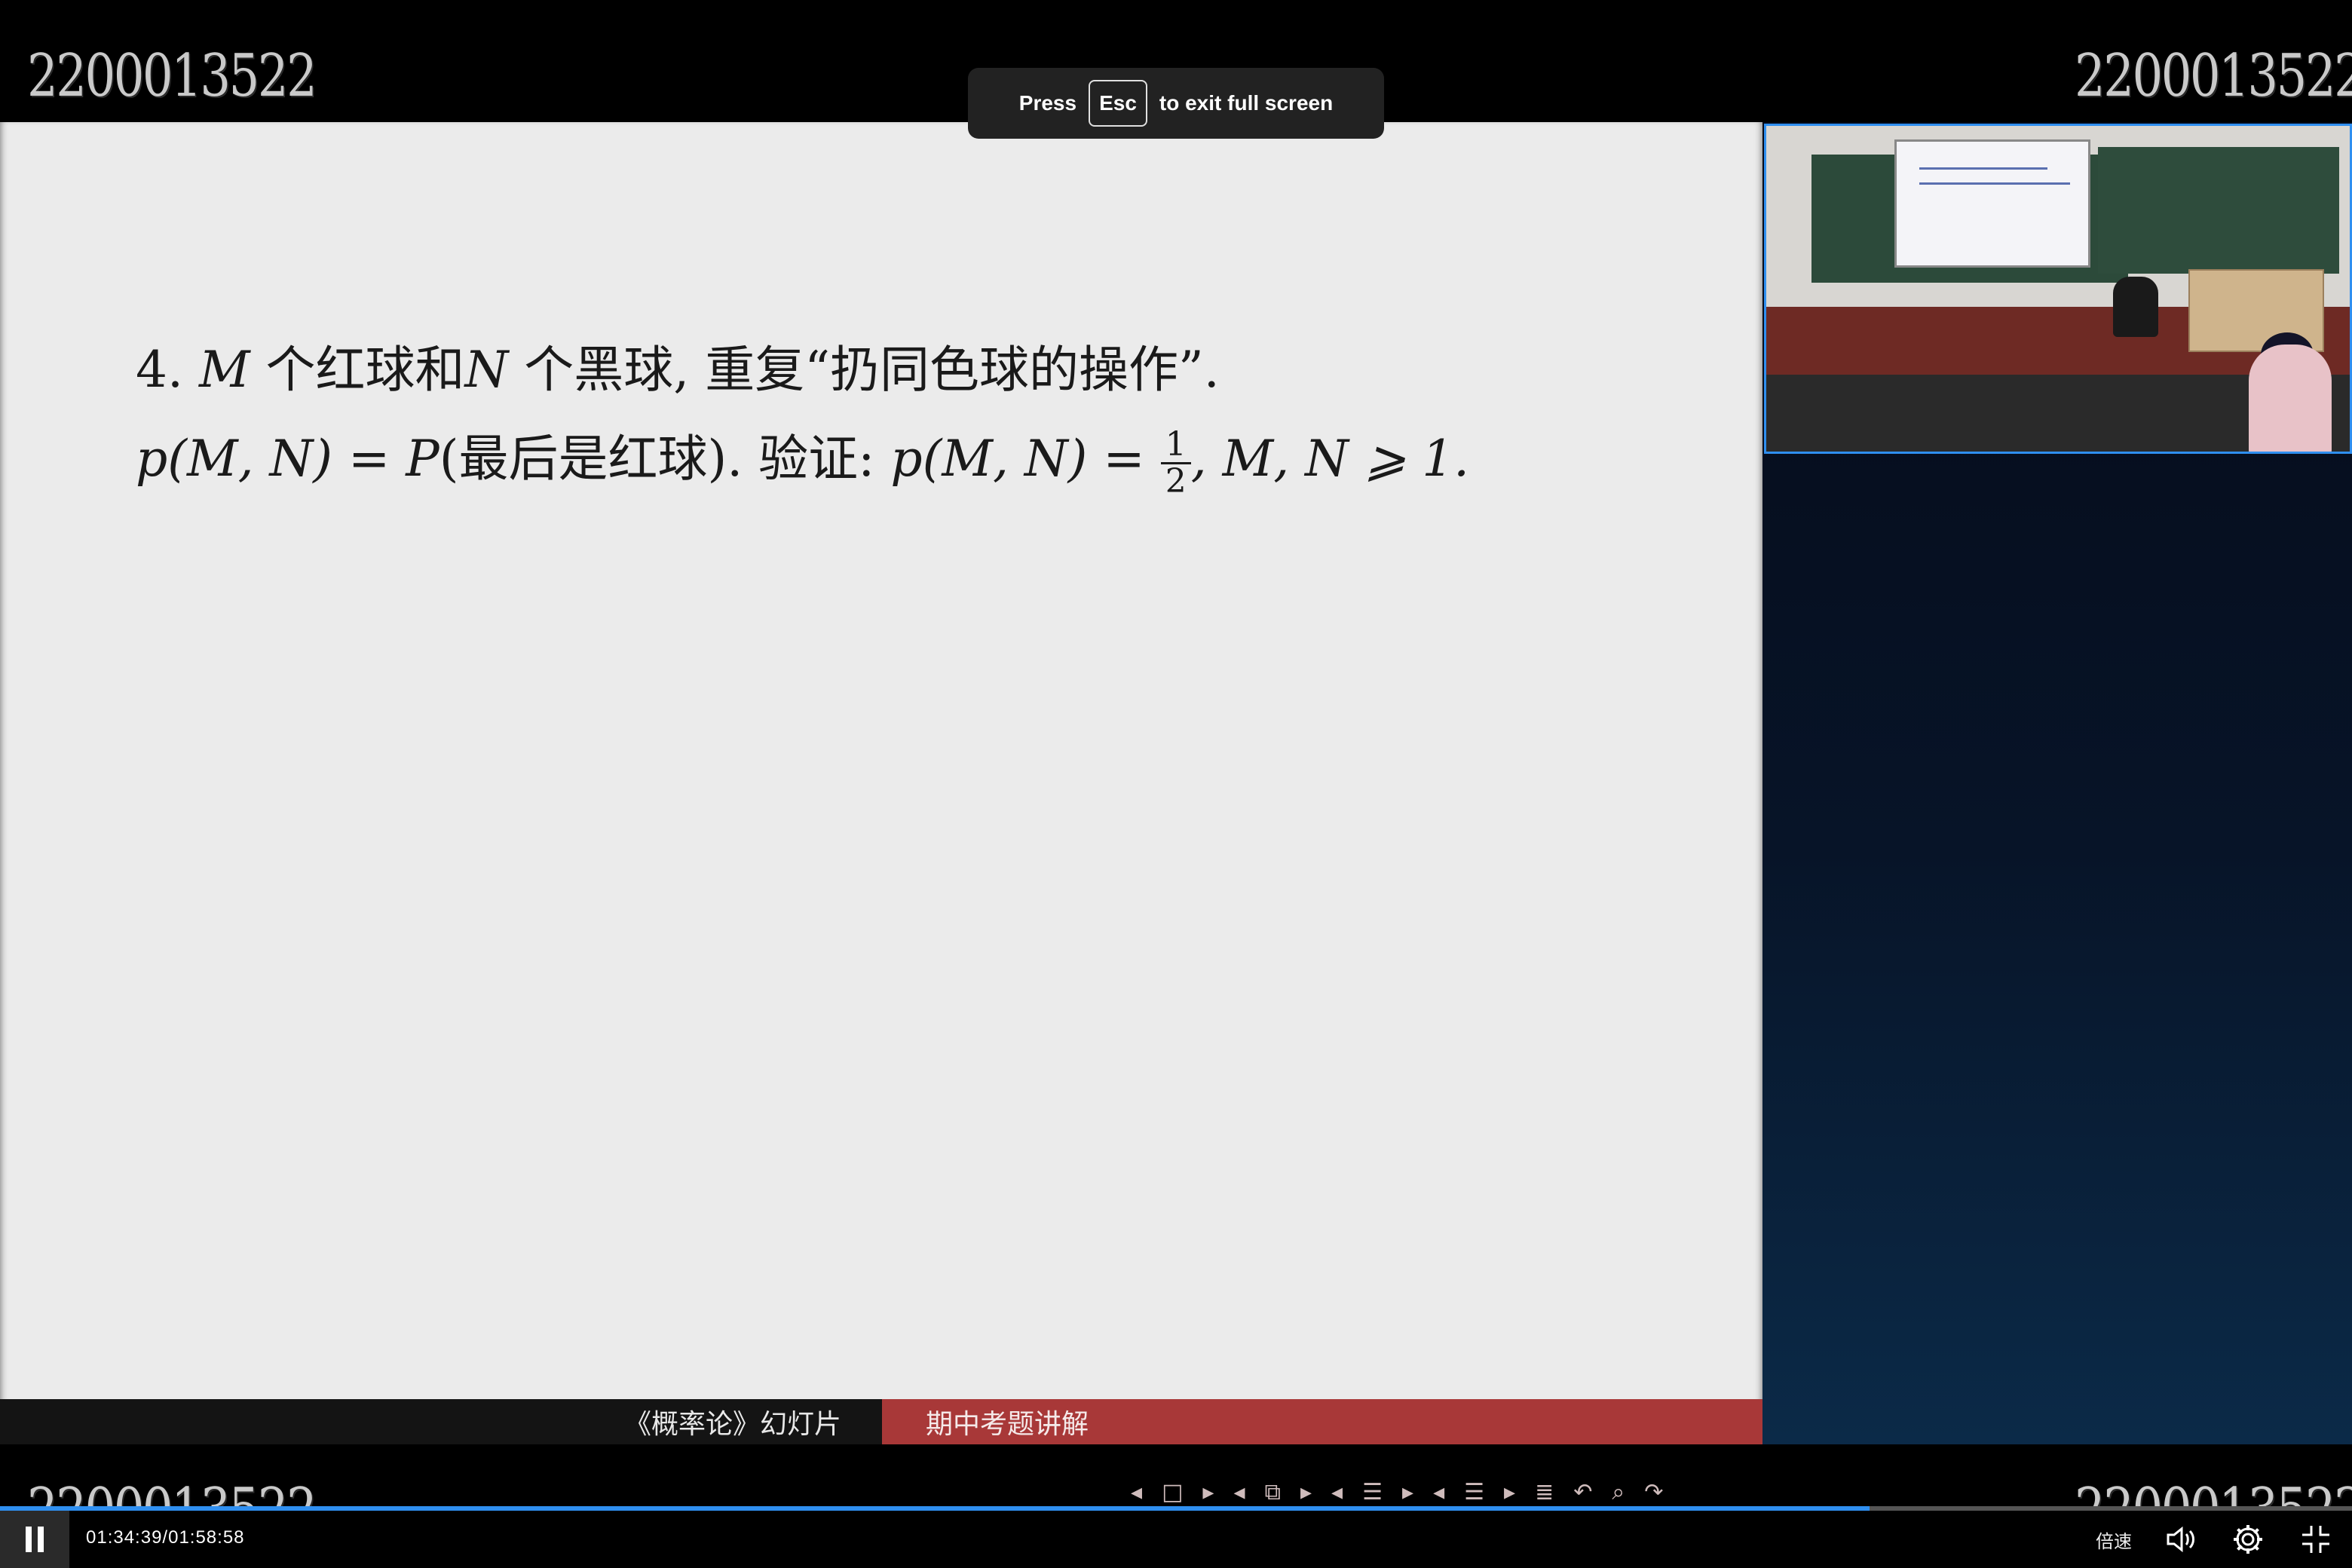 Image resolution: width=2352 pixels, height=1568 pixels. I want to click on fraction-numerator: 1, so click(1175, 445).